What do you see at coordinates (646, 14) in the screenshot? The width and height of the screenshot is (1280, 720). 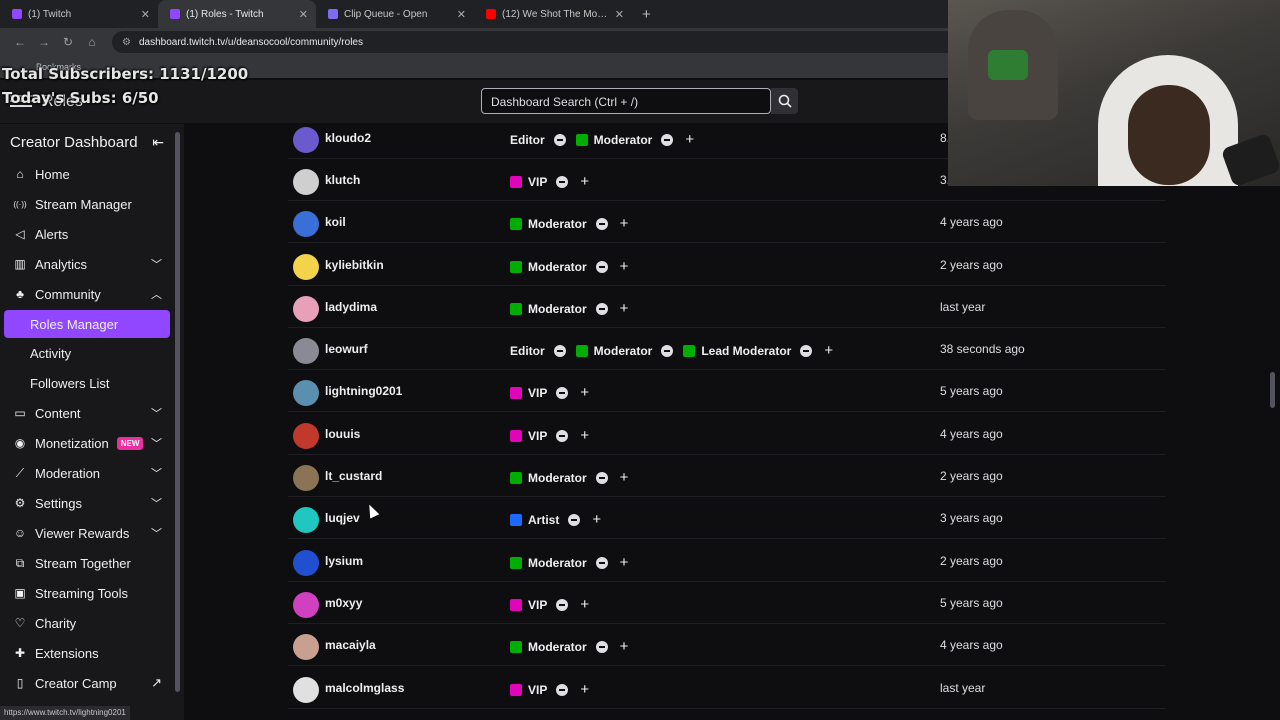 I see `new-tab-button: +` at bounding box center [646, 14].